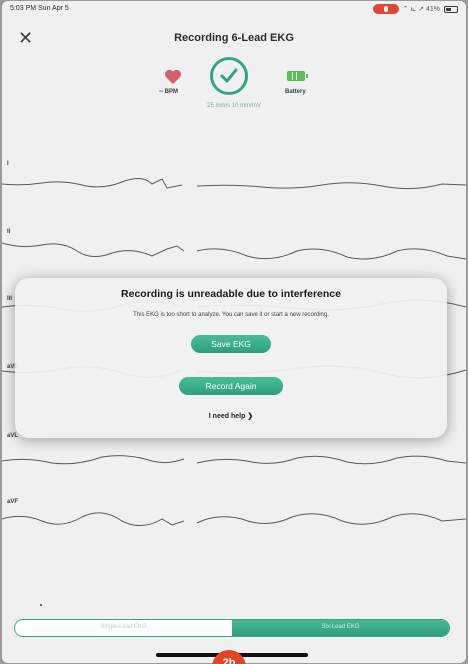 This screenshot has height=664, width=468. Describe the element at coordinates (10, 299) in the screenshot. I see `lead-label: III` at that location.